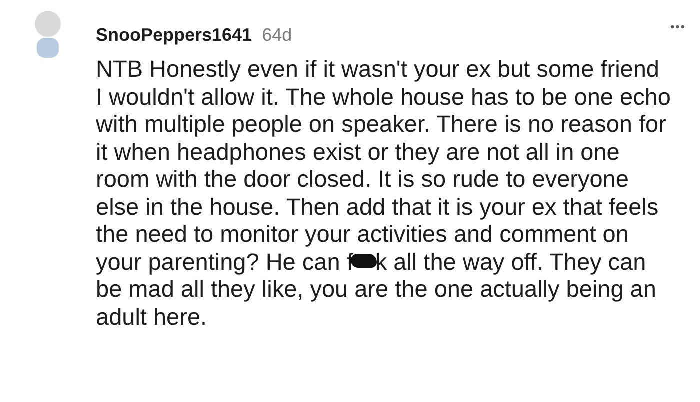 This screenshot has width=700, height=402. What do you see at coordinates (277, 35) in the screenshot?
I see `comment-age: 64d` at bounding box center [277, 35].